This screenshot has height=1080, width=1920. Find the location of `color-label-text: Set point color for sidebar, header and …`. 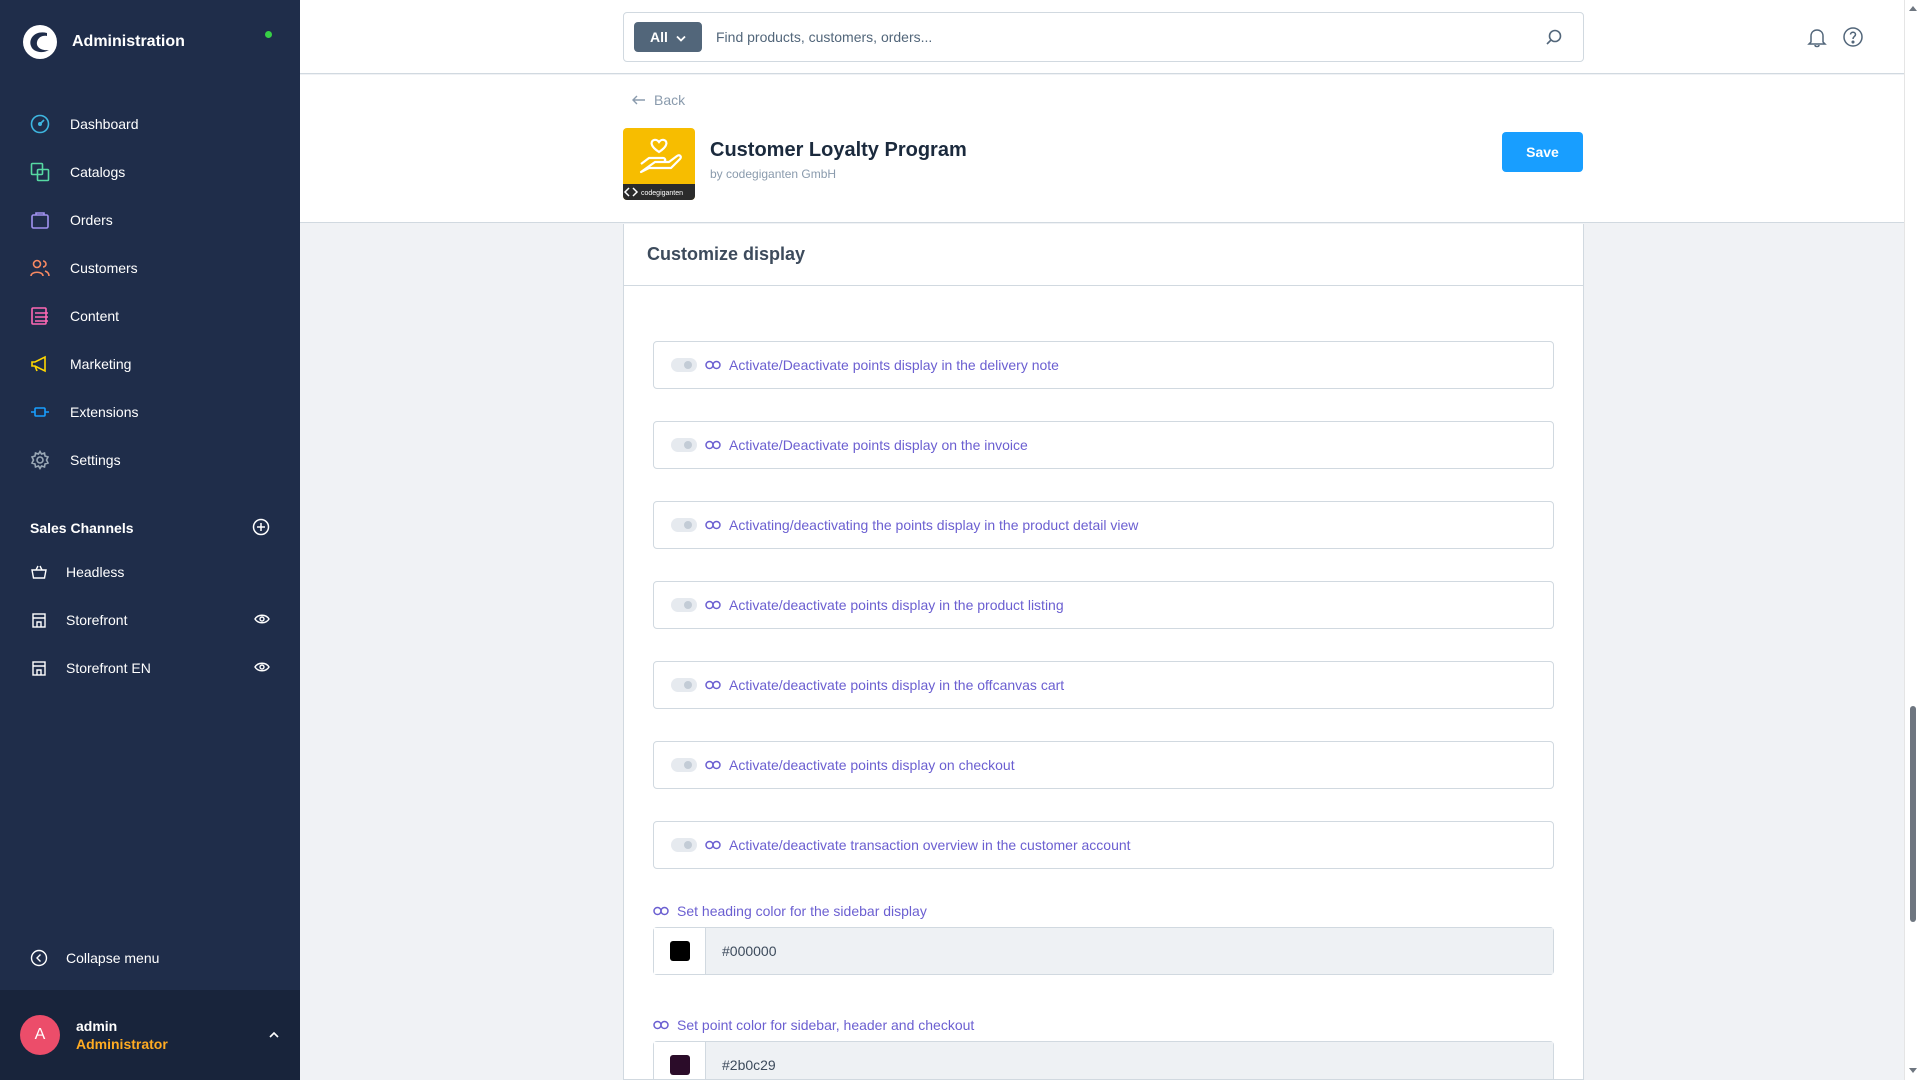

color-label-text: Set point color for sidebar, header and … is located at coordinates (826, 1025).